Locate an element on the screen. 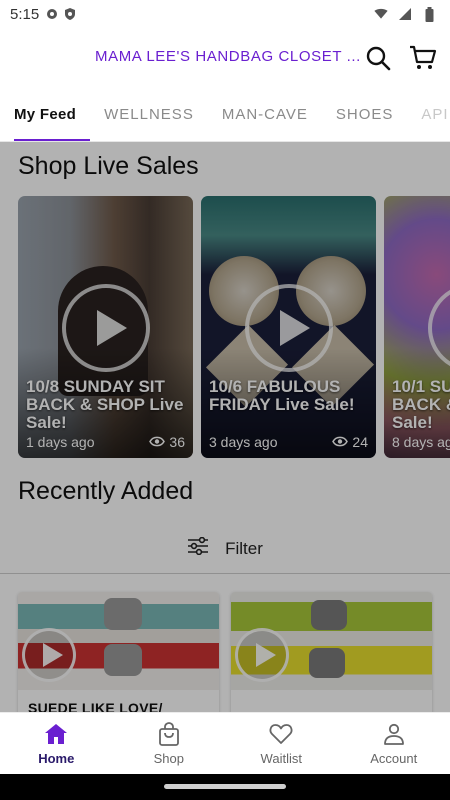 Image resolution: width=450 pixels, height=800 pixels. filter-row: Filter is located at coordinates (225, 549).